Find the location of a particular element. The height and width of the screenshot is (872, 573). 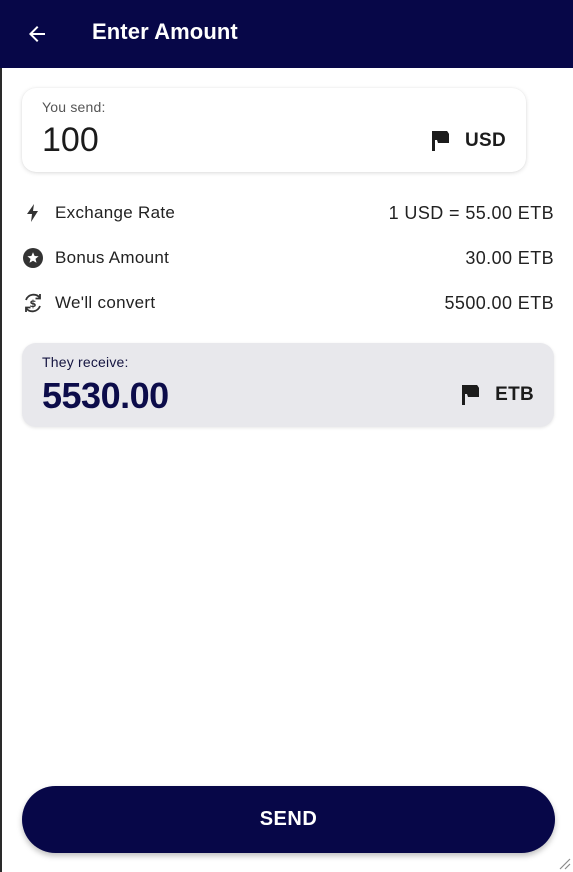

receive-amount-value: 5530.00 is located at coordinates (105, 395).